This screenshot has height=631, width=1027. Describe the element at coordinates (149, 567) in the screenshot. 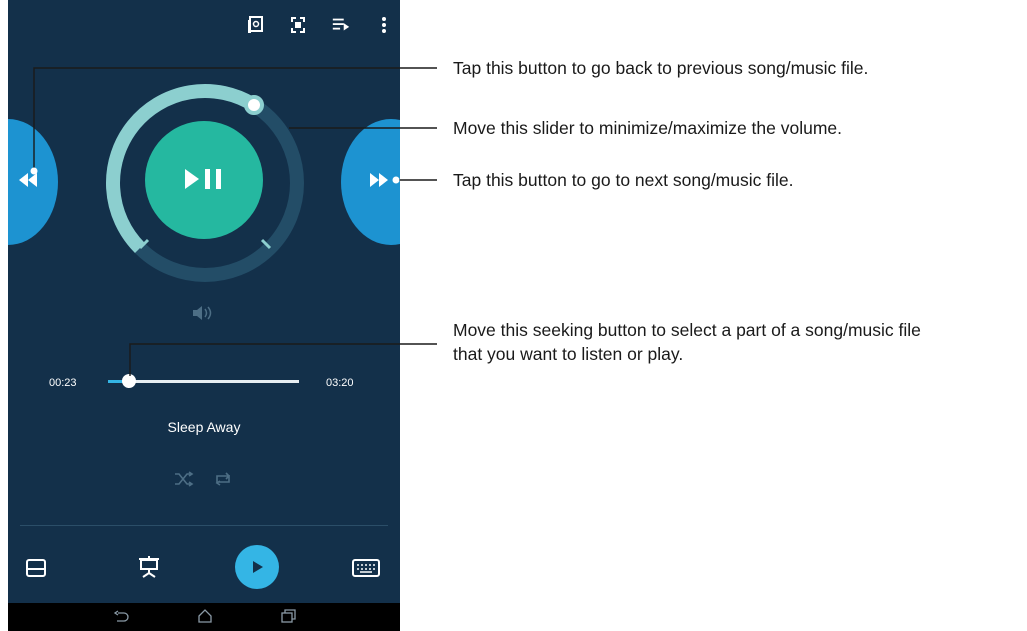

I see `presentation-icon` at that location.